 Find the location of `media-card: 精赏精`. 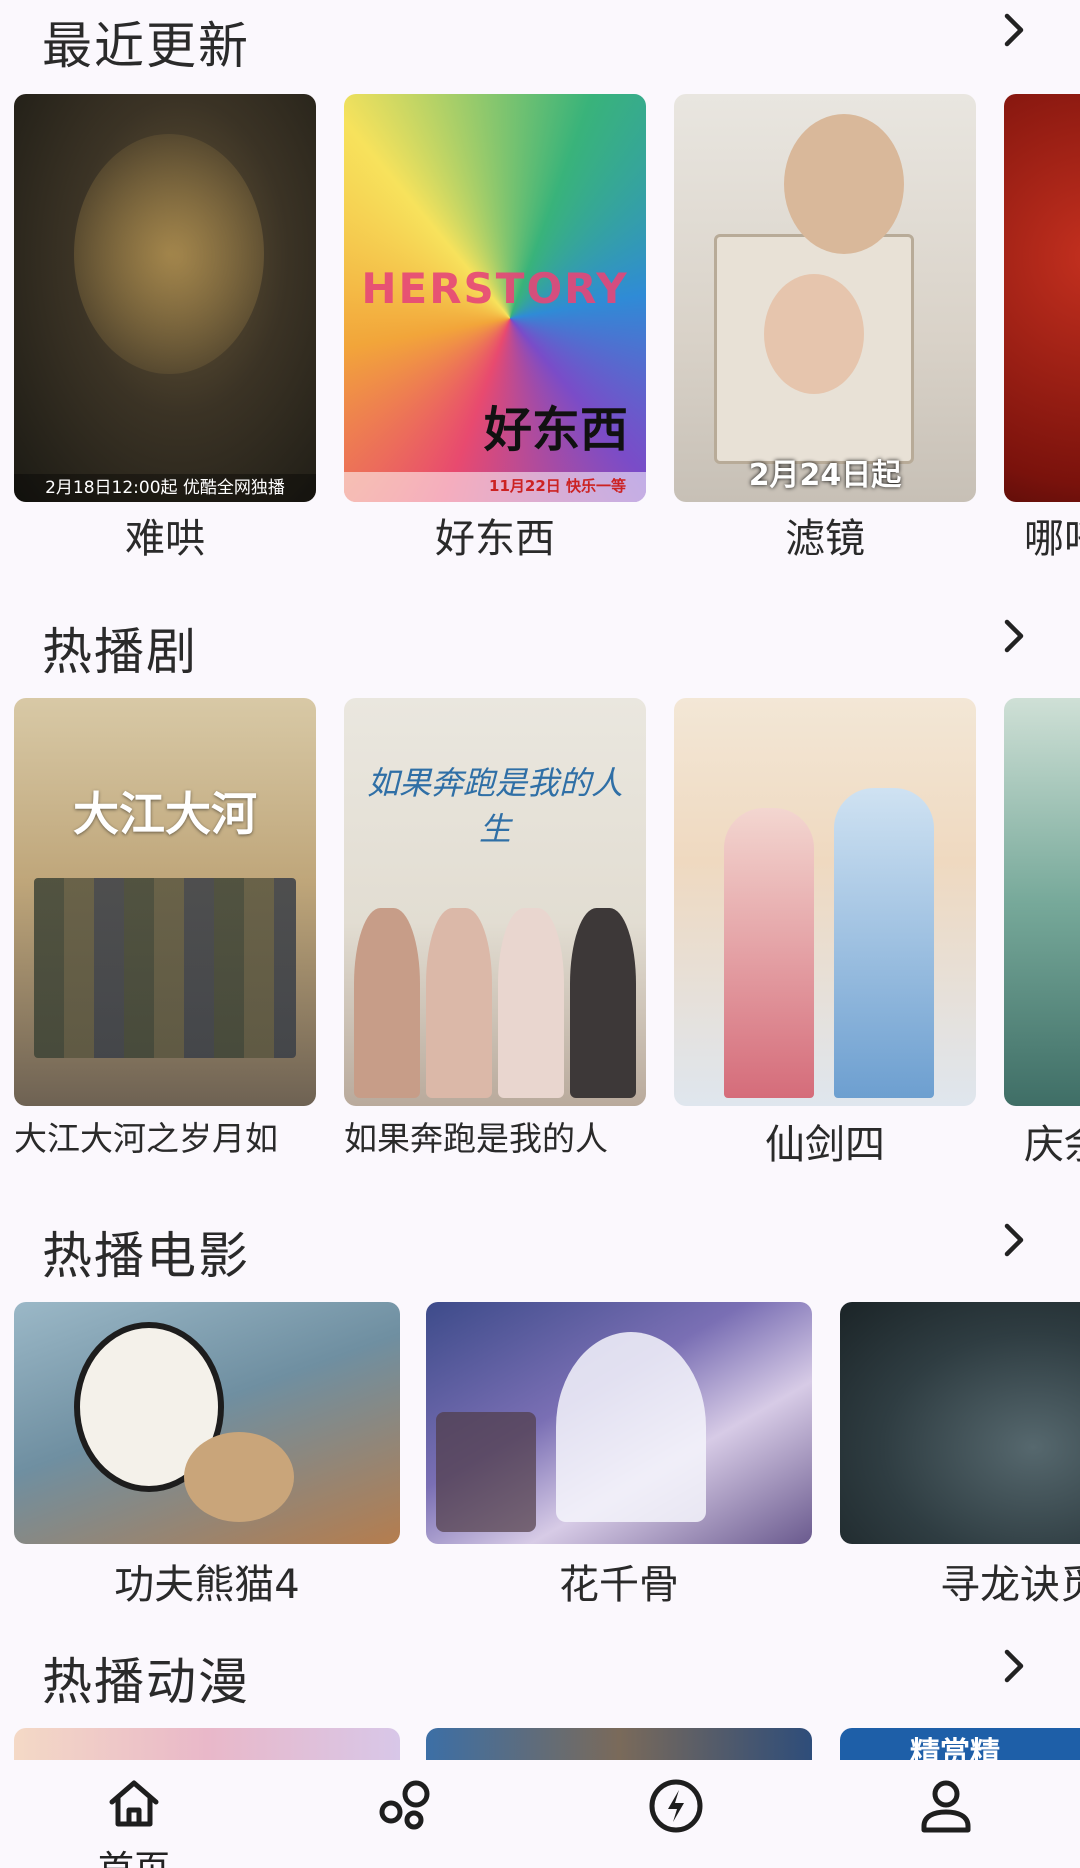

media-card: 精赏精 is located at coordinates (960, 1744).